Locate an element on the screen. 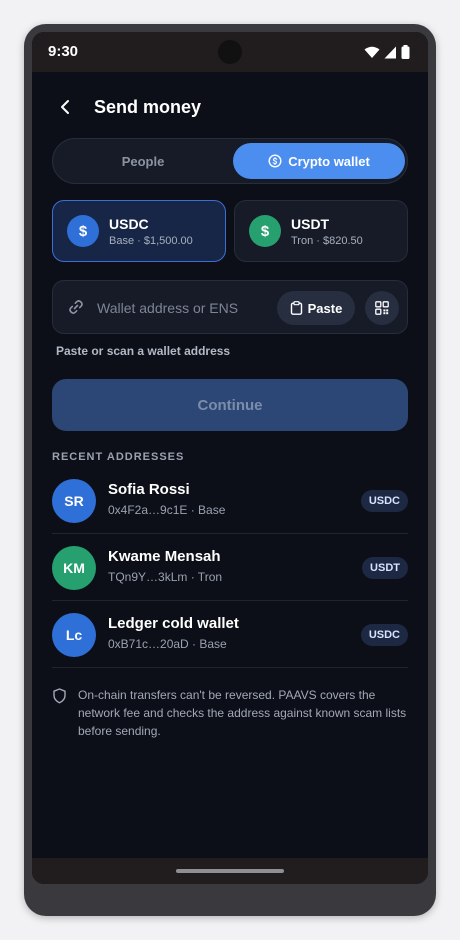  home-indicator is located at coordinates (230, 871).